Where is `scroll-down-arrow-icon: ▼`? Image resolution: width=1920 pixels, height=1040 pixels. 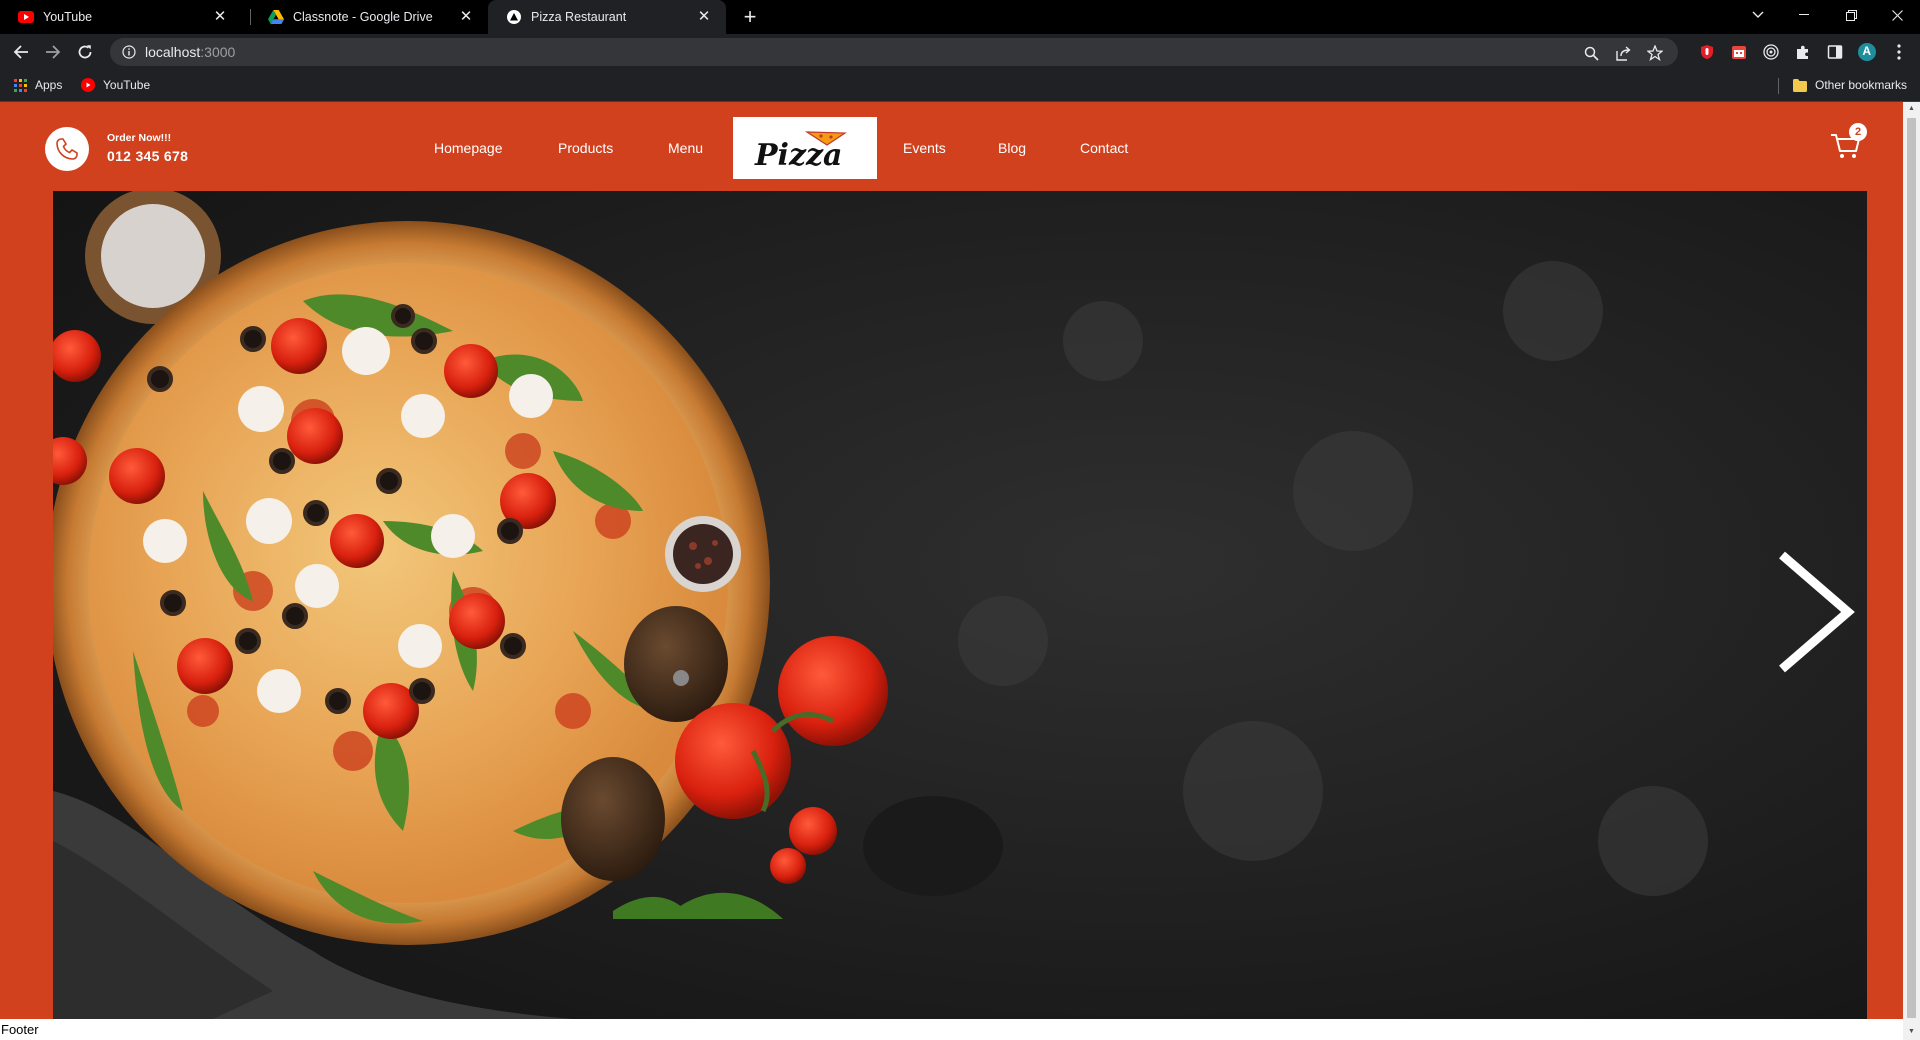
scroll-down-arrow-icon: ▼ is located at coordinates (1911, 1032).